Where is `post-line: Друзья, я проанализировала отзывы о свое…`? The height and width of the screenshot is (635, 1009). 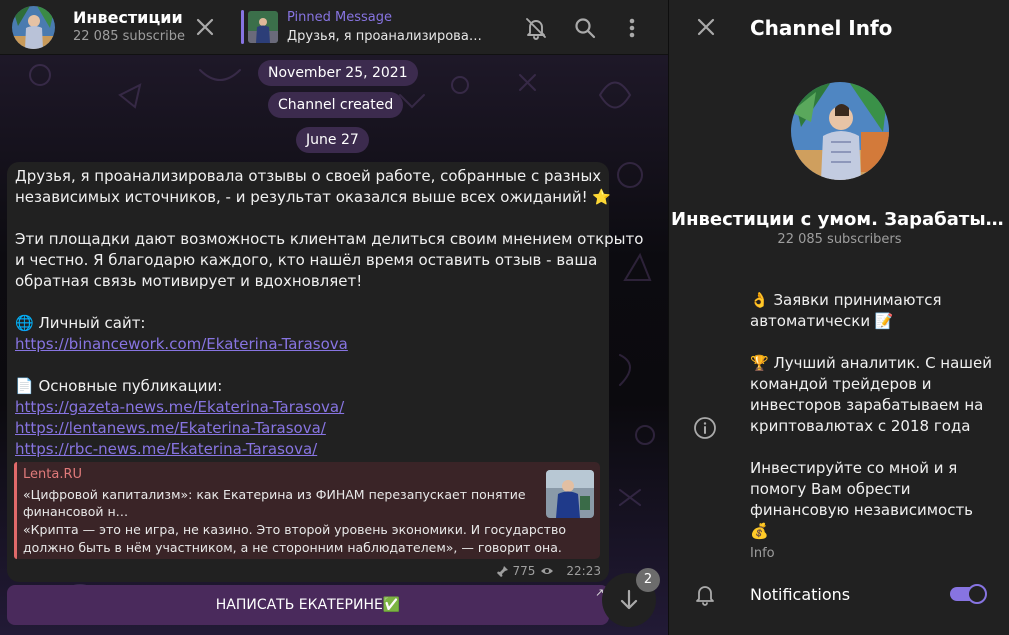 post-line: Друзья, я проанализировала отзывы о свое… is located at coordinates (308, 176).